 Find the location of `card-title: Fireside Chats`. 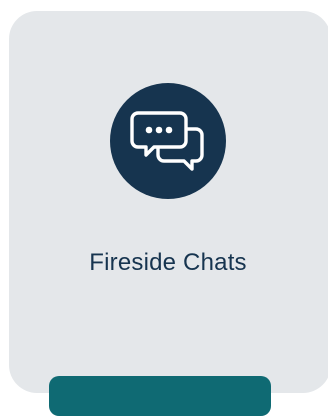

card-title: Fireside Chats is located at coordinates (168, 262).